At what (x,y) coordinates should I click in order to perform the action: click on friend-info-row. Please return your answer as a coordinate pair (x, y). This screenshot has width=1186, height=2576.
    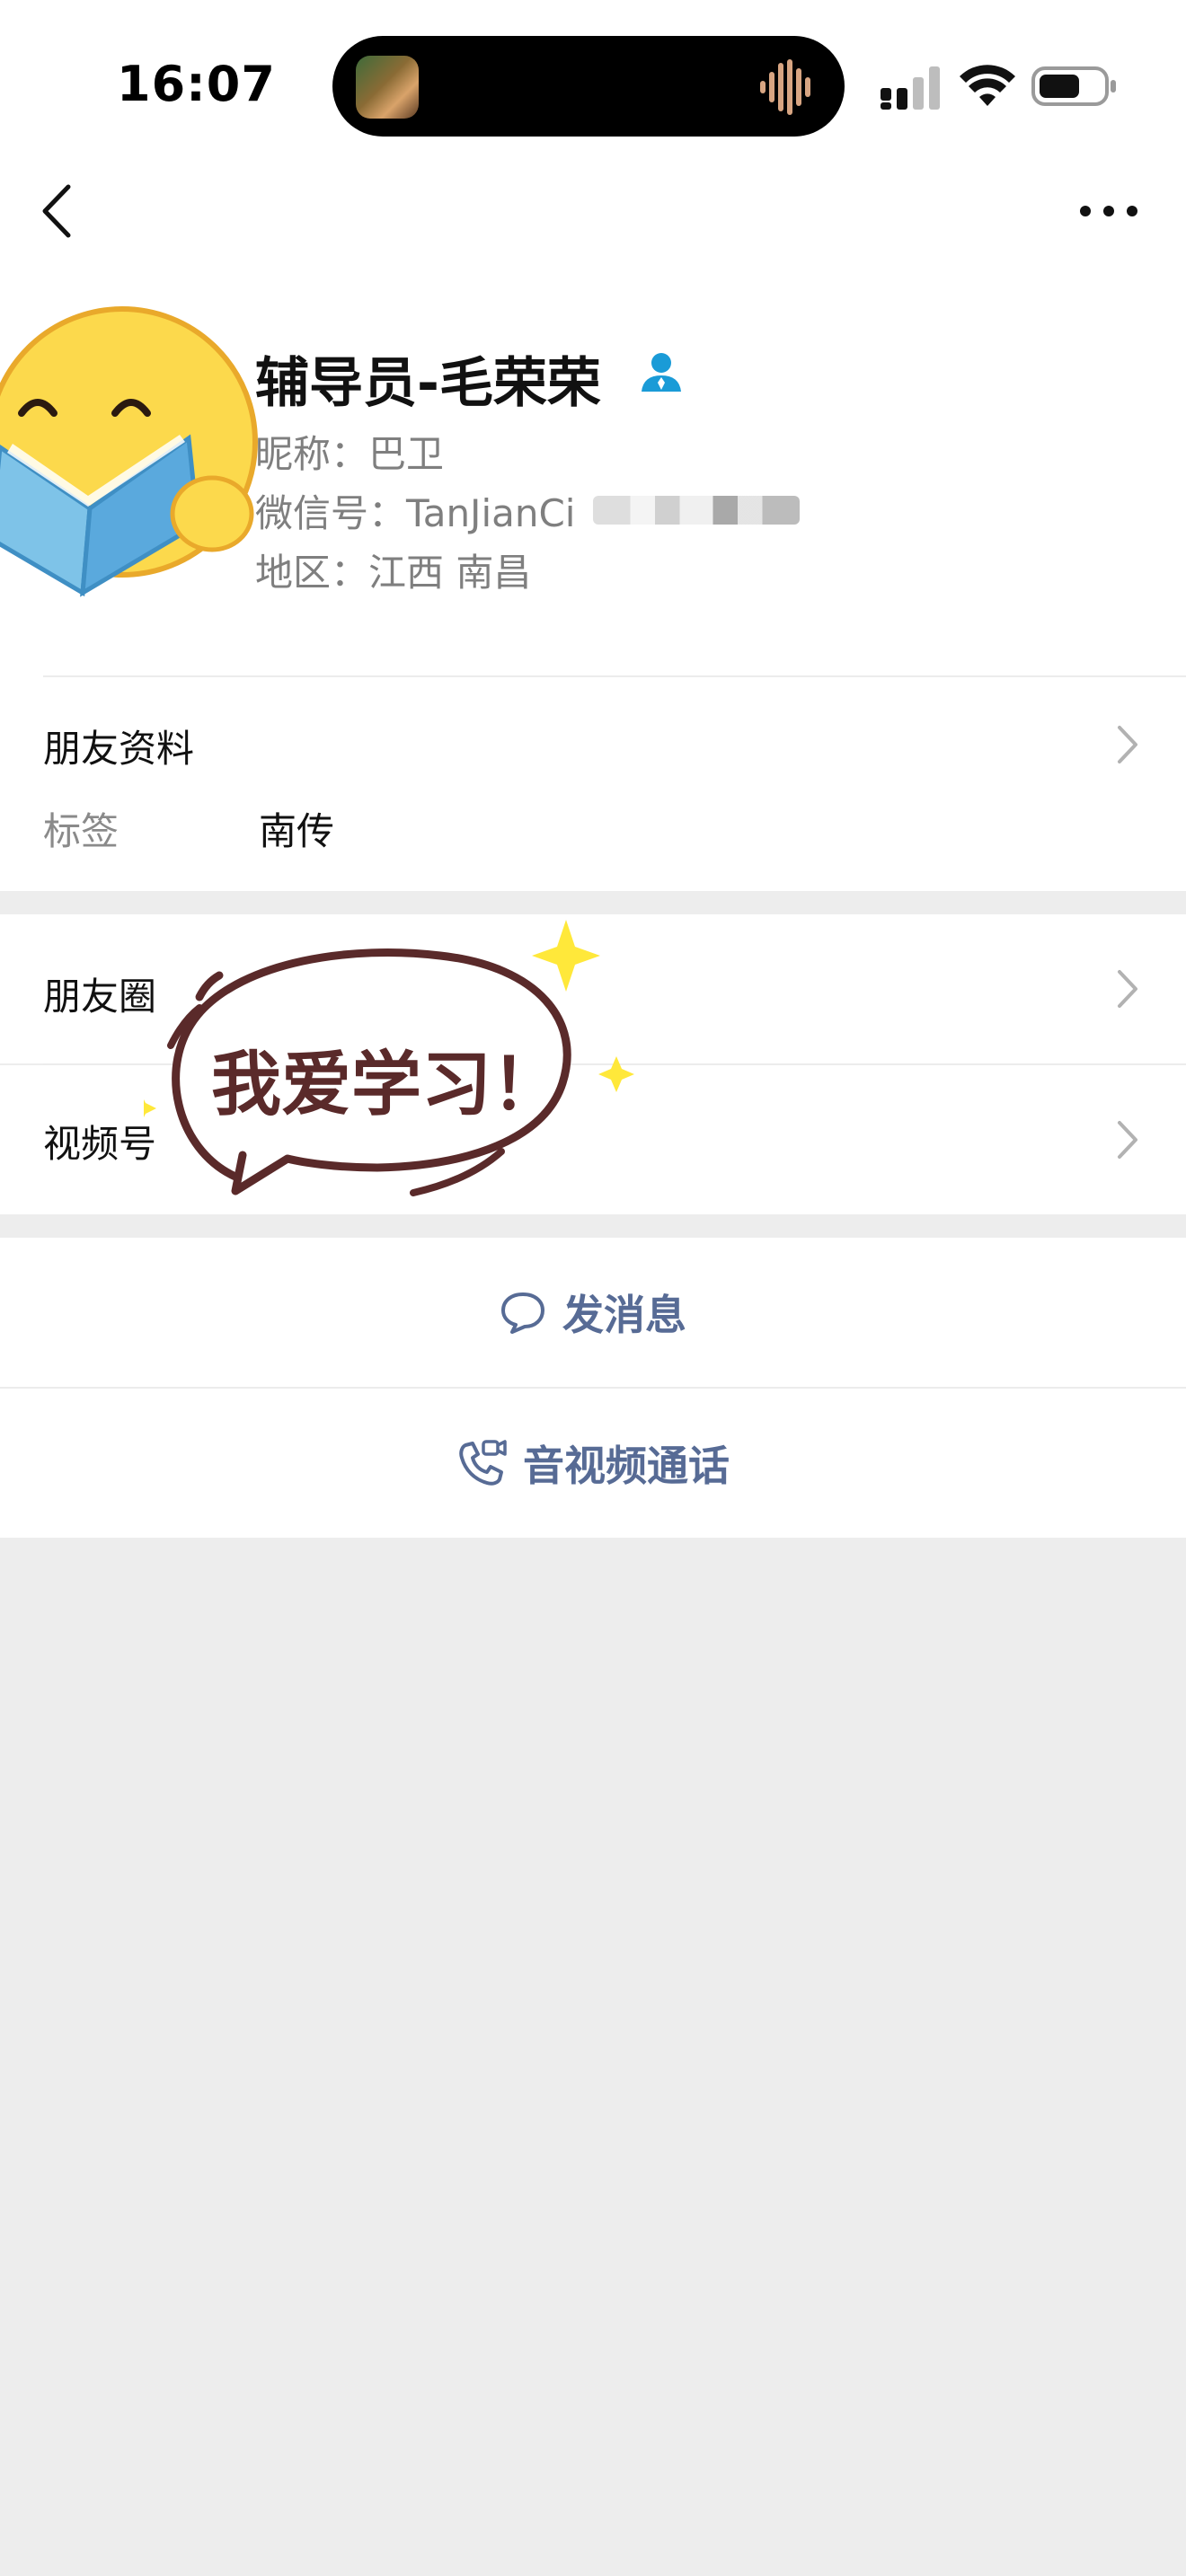
    Looking at the image, I should click on (593, 784).